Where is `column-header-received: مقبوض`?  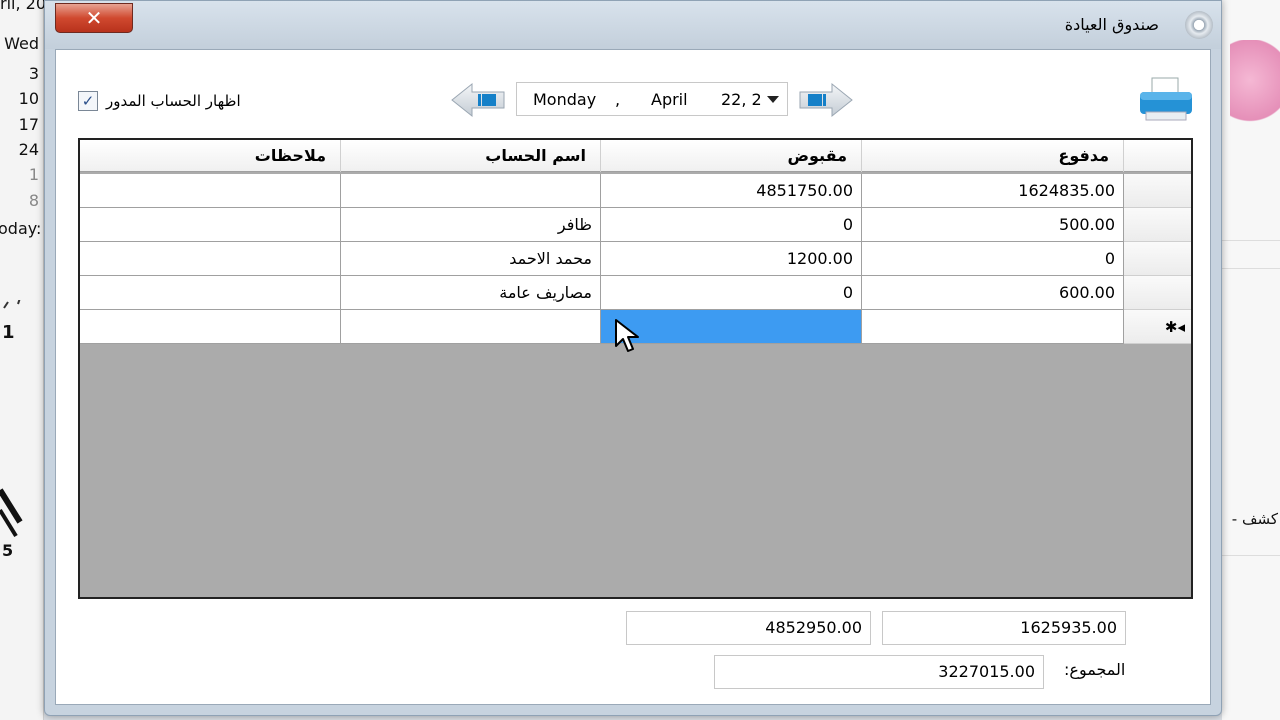 column-header-received: مقبوض is located at coordinates (731, 156).